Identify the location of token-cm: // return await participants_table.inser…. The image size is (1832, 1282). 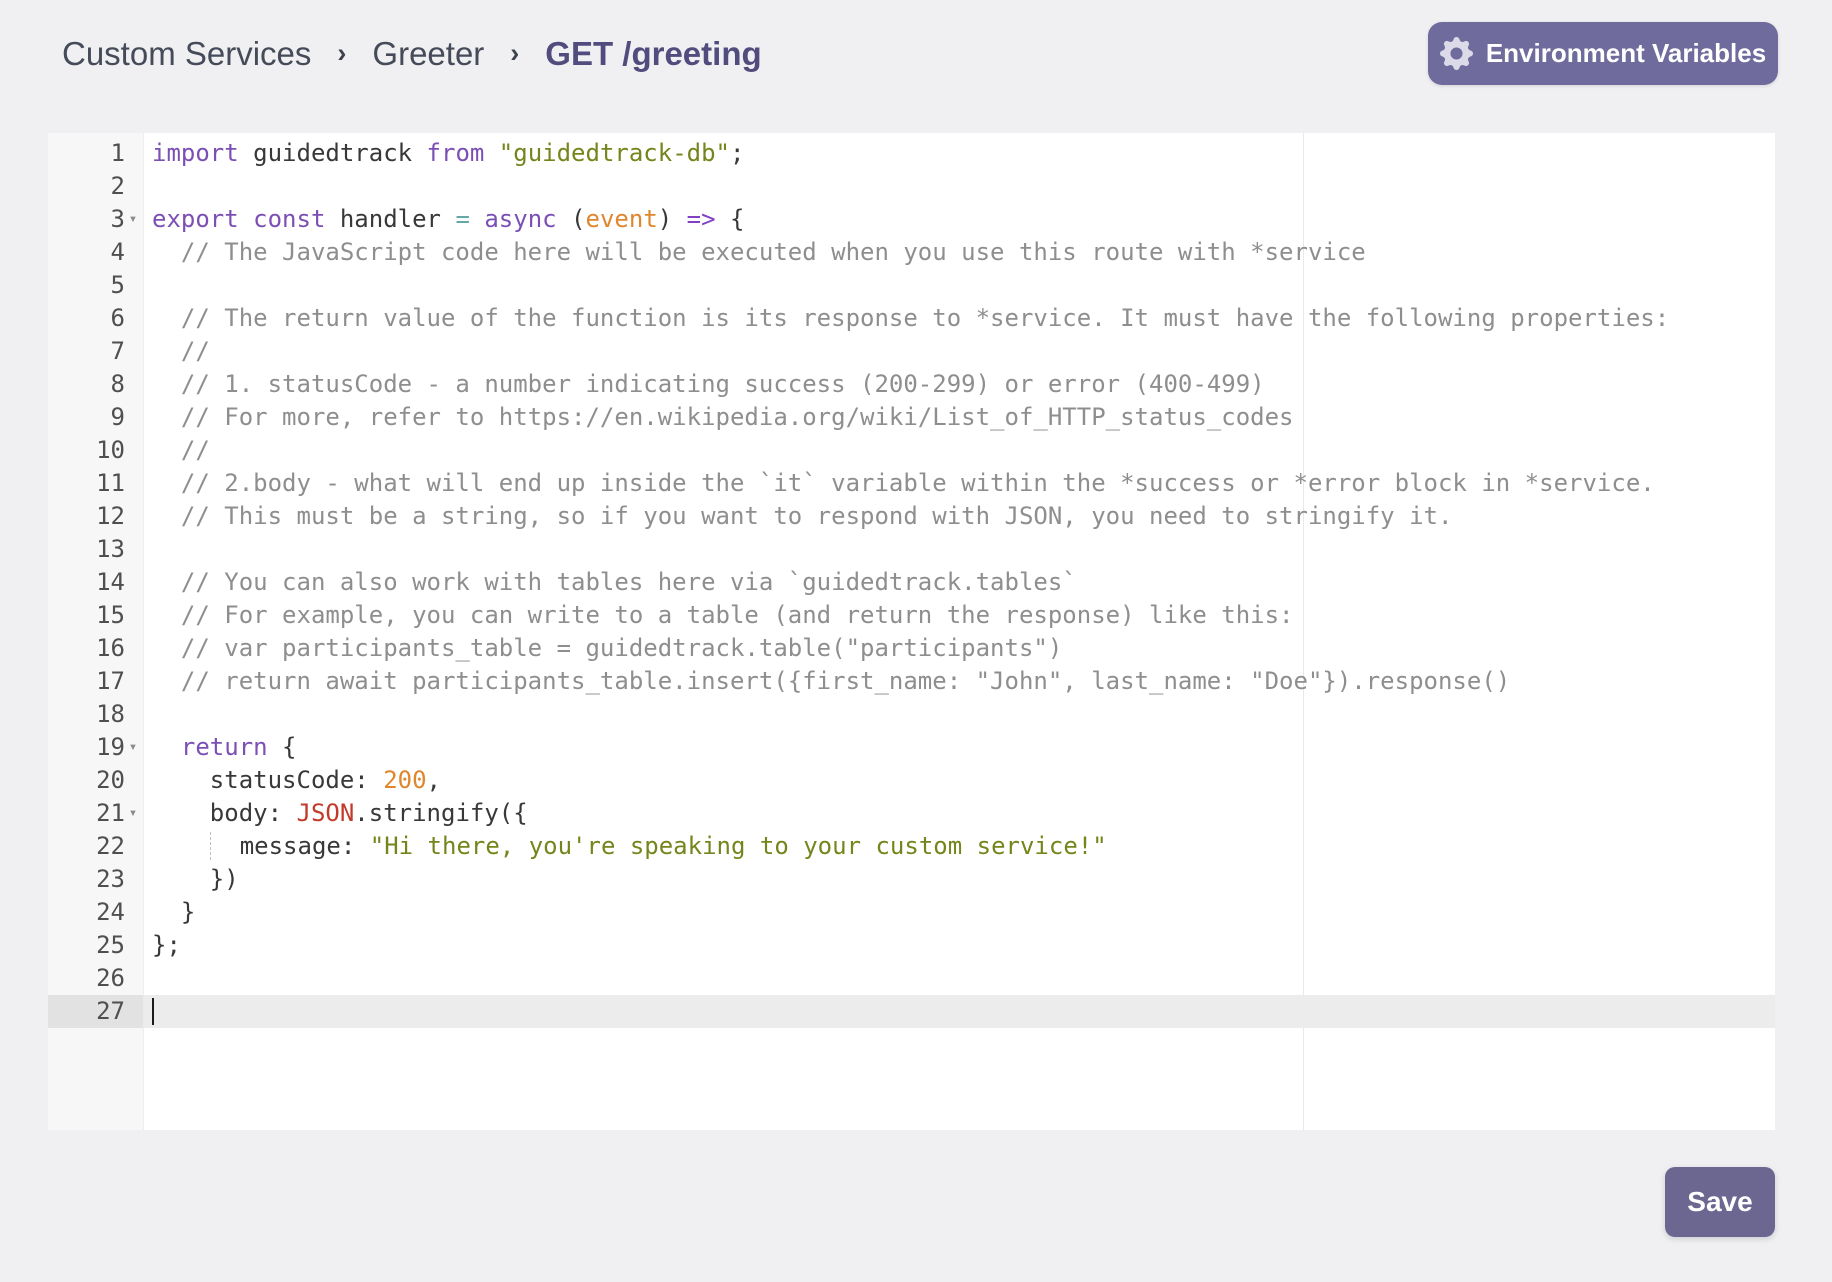
(831, 681).